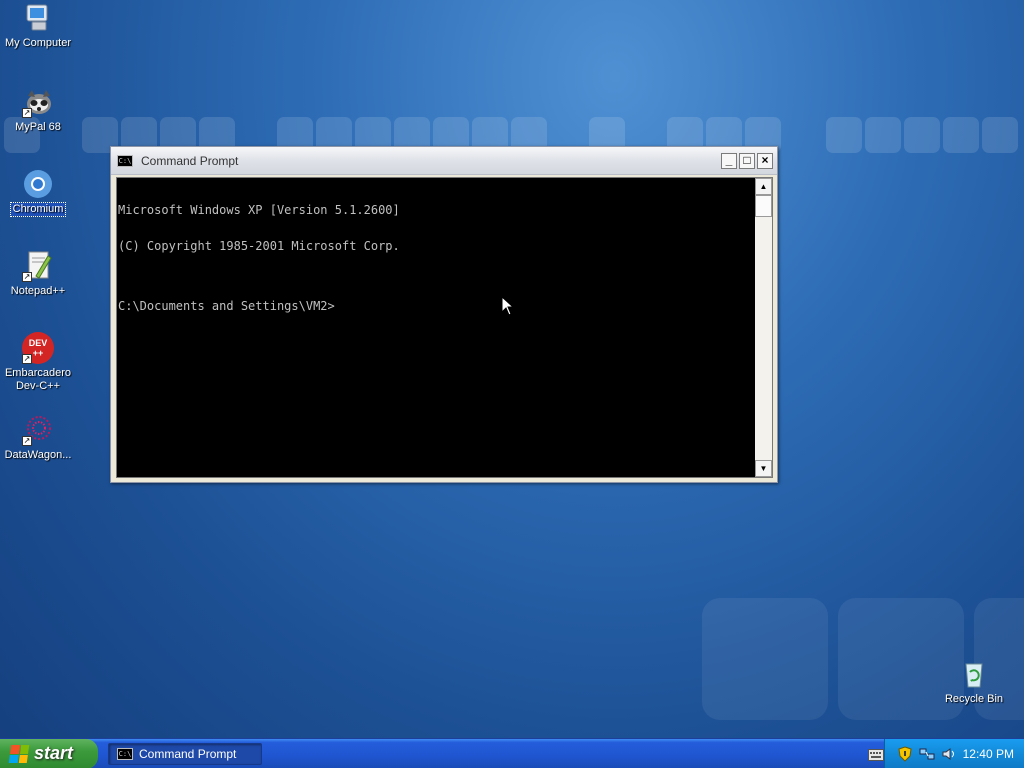 Image resolution: width=1024 pixels, height=768 pixels. Describe the element at coordinates (38, 184) in the screenshot. I see `chromium-icon` at that location.